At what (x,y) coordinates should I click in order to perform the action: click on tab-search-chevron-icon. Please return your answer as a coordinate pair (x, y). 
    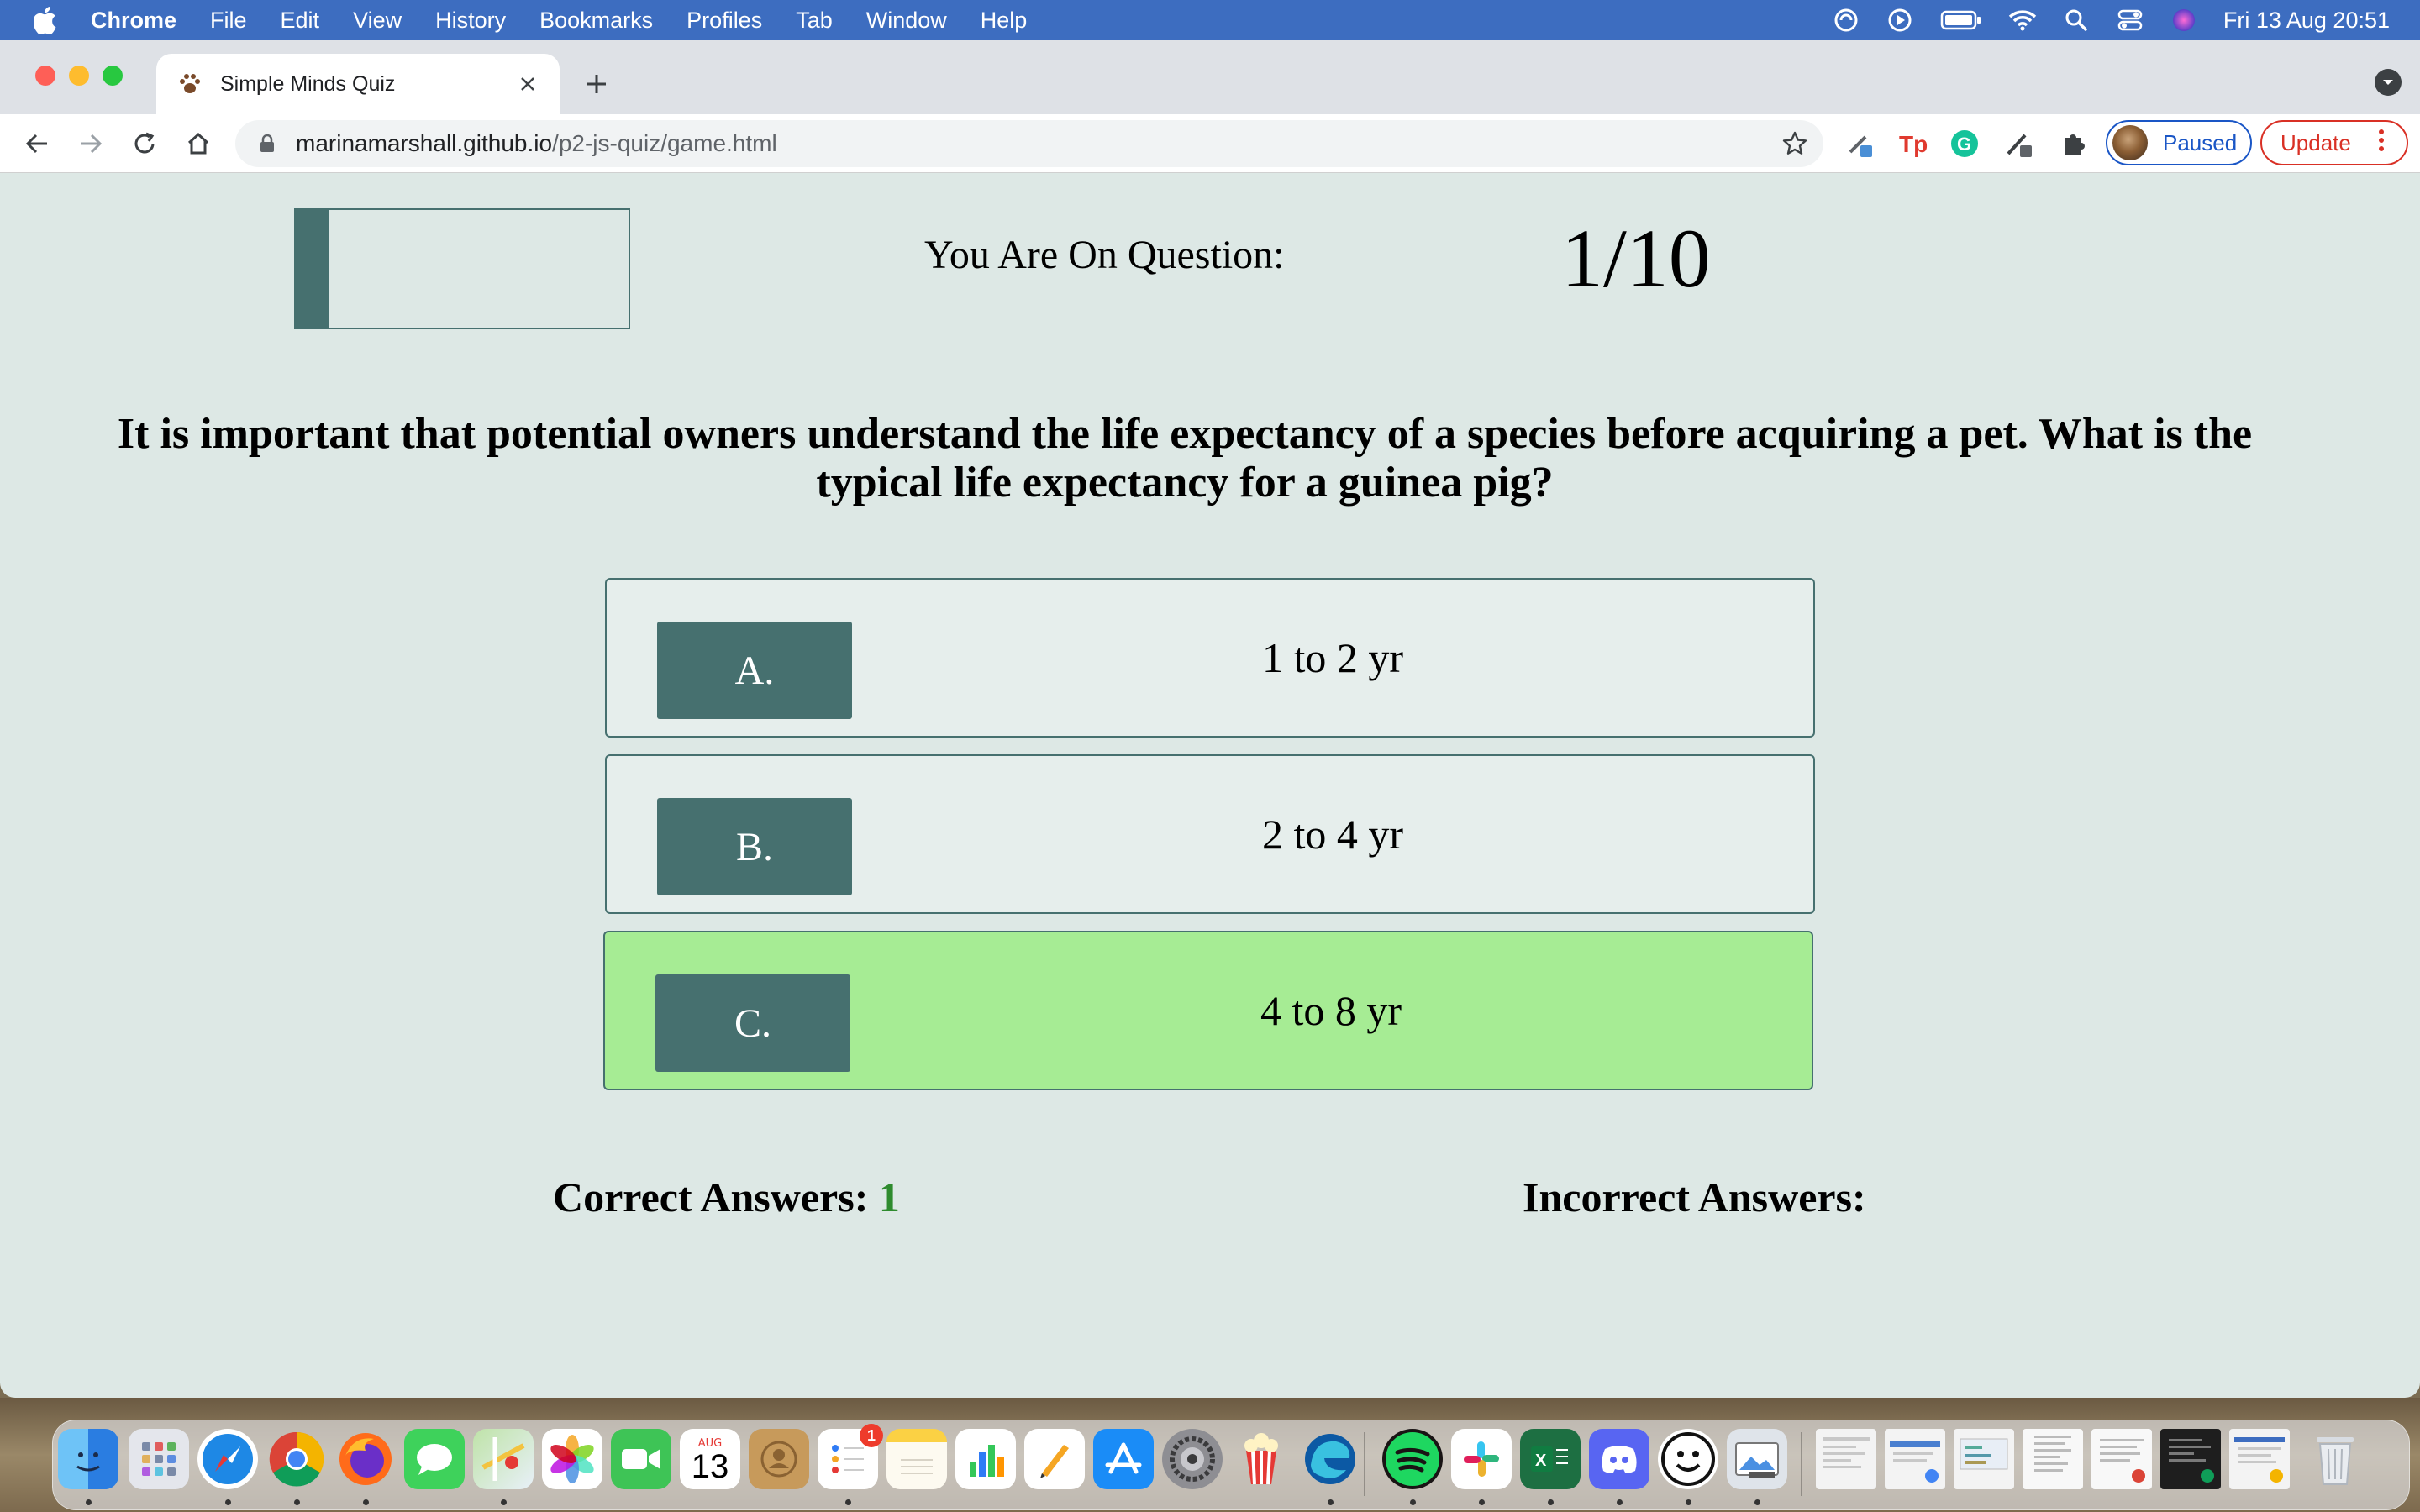
    Looking at the image, I should click on (2389, 82).